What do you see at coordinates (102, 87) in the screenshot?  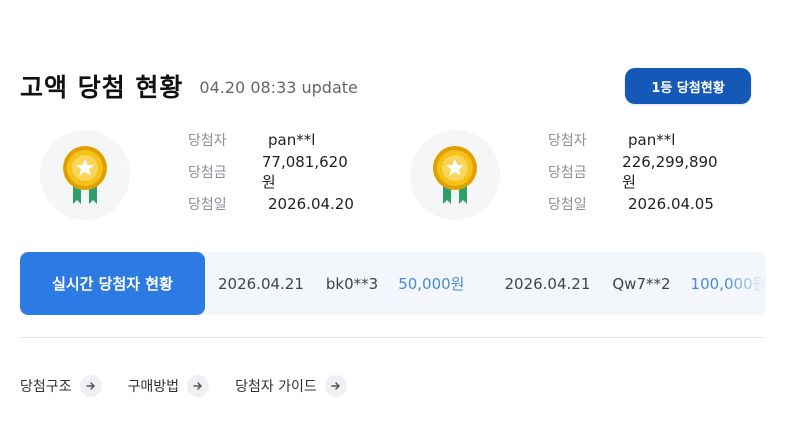 I see `section-title: 고액 당첨 현황` at bounding box center [102, 87].